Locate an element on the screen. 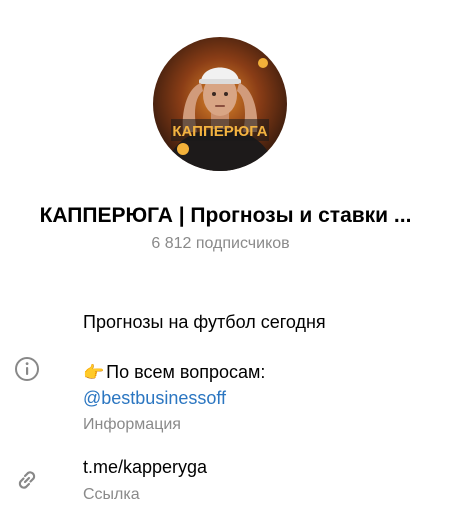 This screenshot has height=523, width=451. channel-avatar: КАППЕРЮГА is located at coordinates (220, 104).